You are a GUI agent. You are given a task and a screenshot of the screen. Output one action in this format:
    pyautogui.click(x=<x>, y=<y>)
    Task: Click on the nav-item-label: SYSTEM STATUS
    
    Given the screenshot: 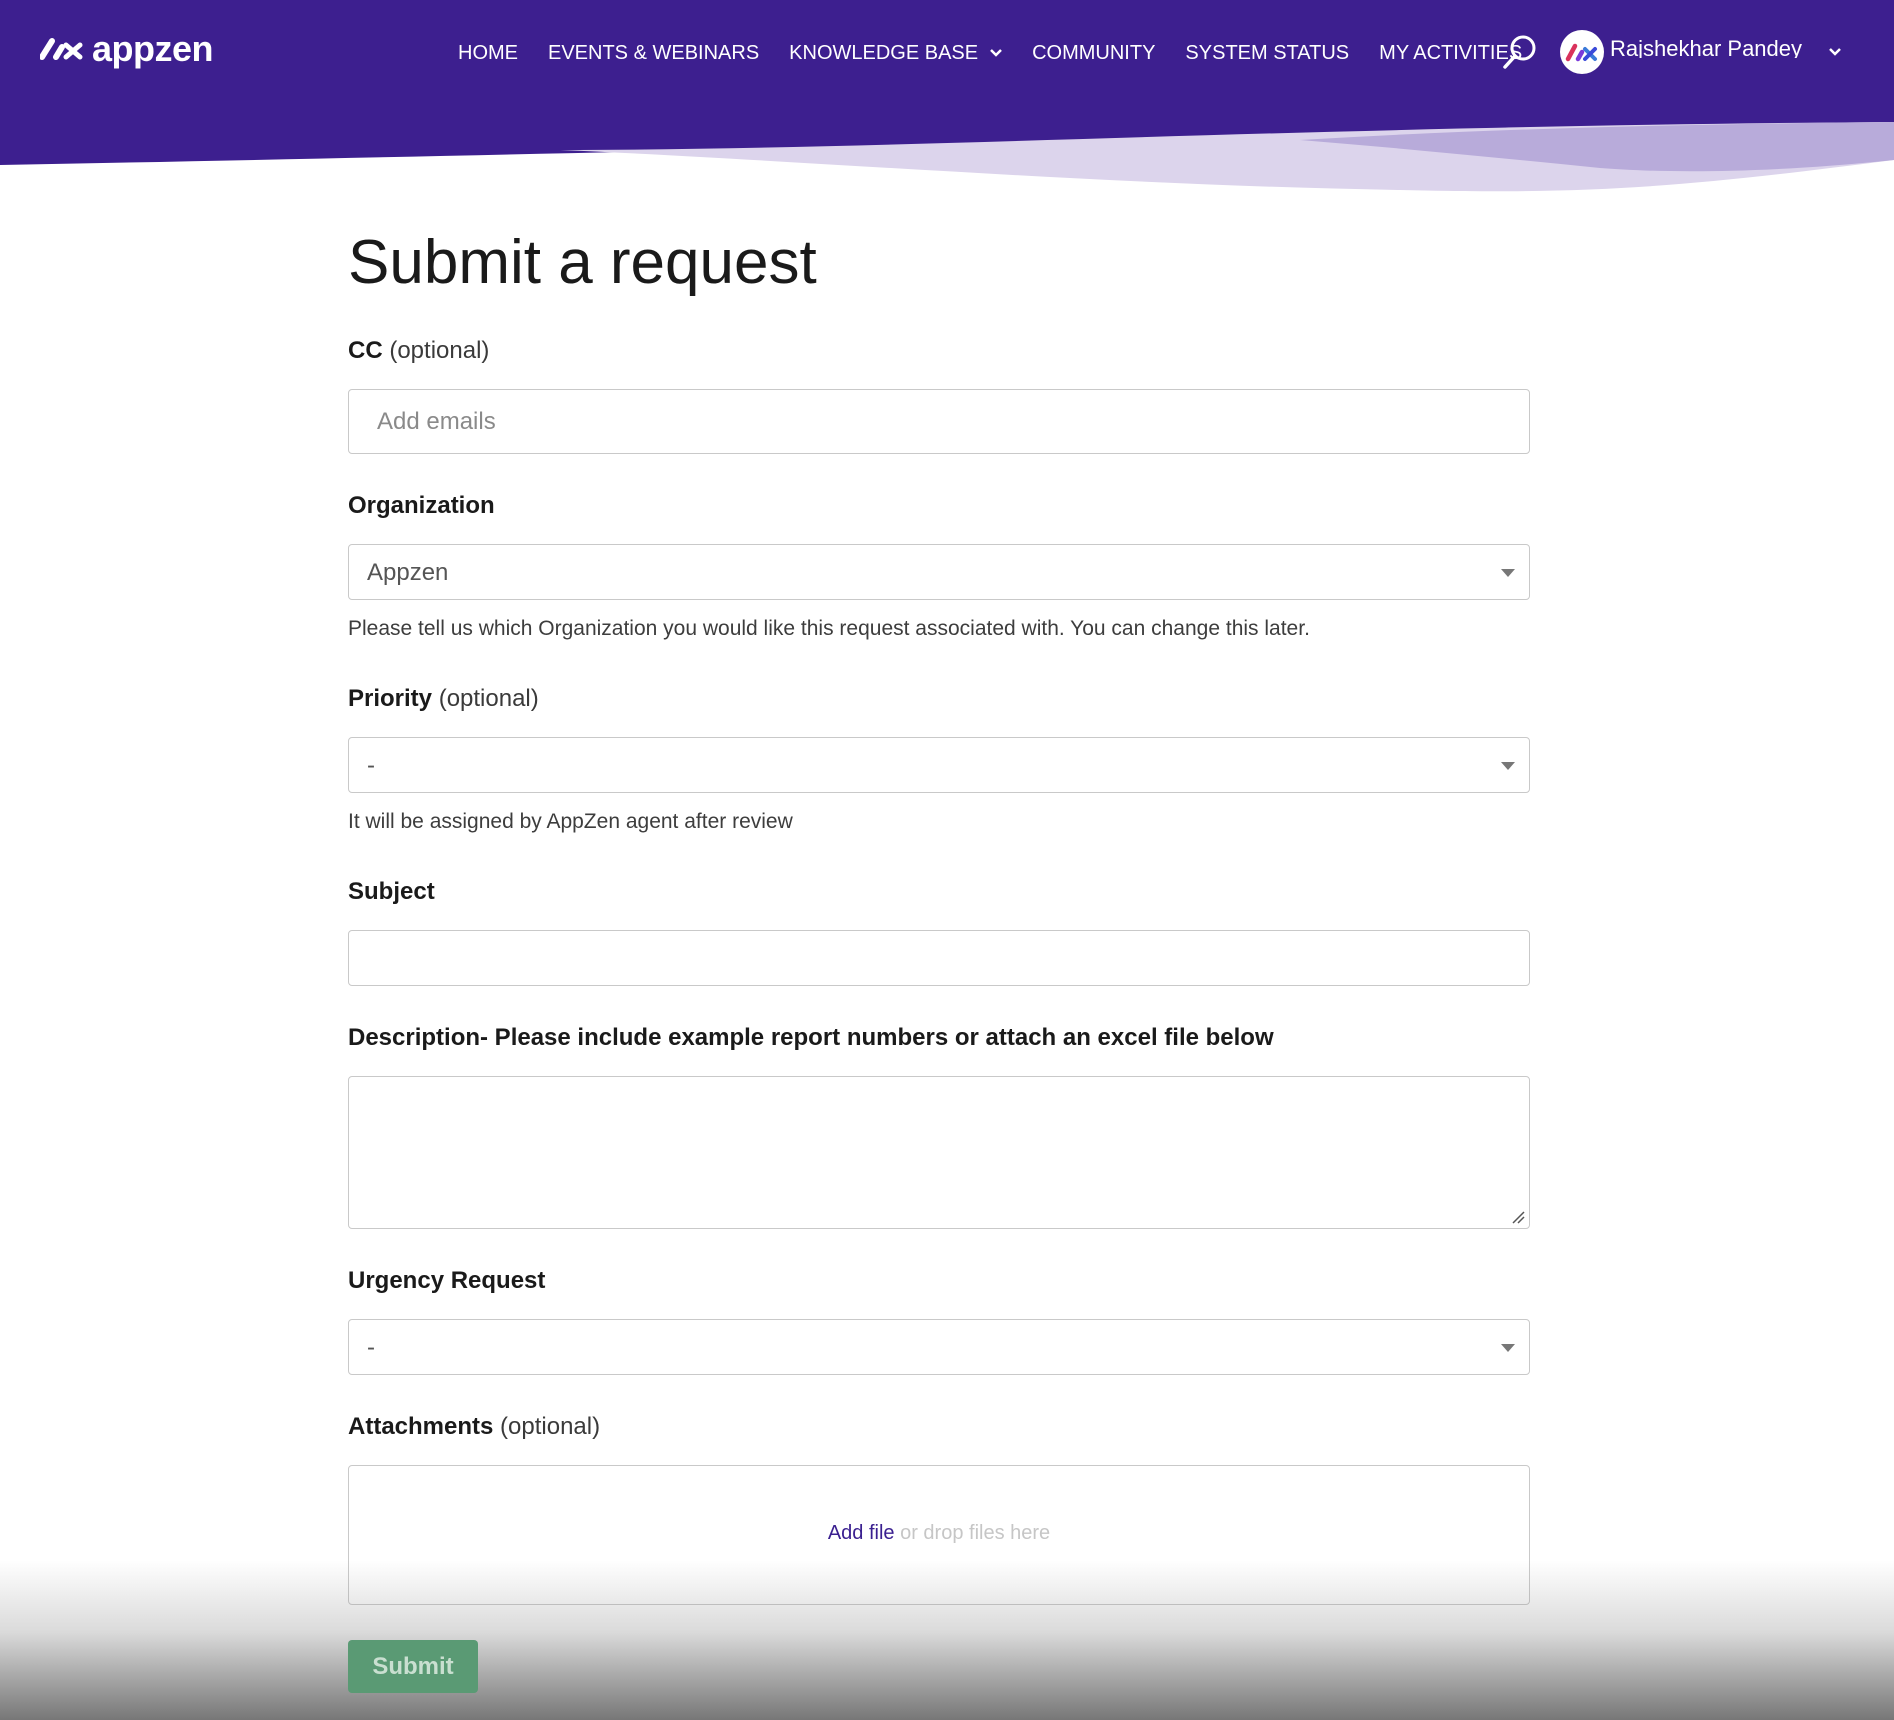 What is the action you would take?
    pyautogui.click(x=1267, y=52)
    